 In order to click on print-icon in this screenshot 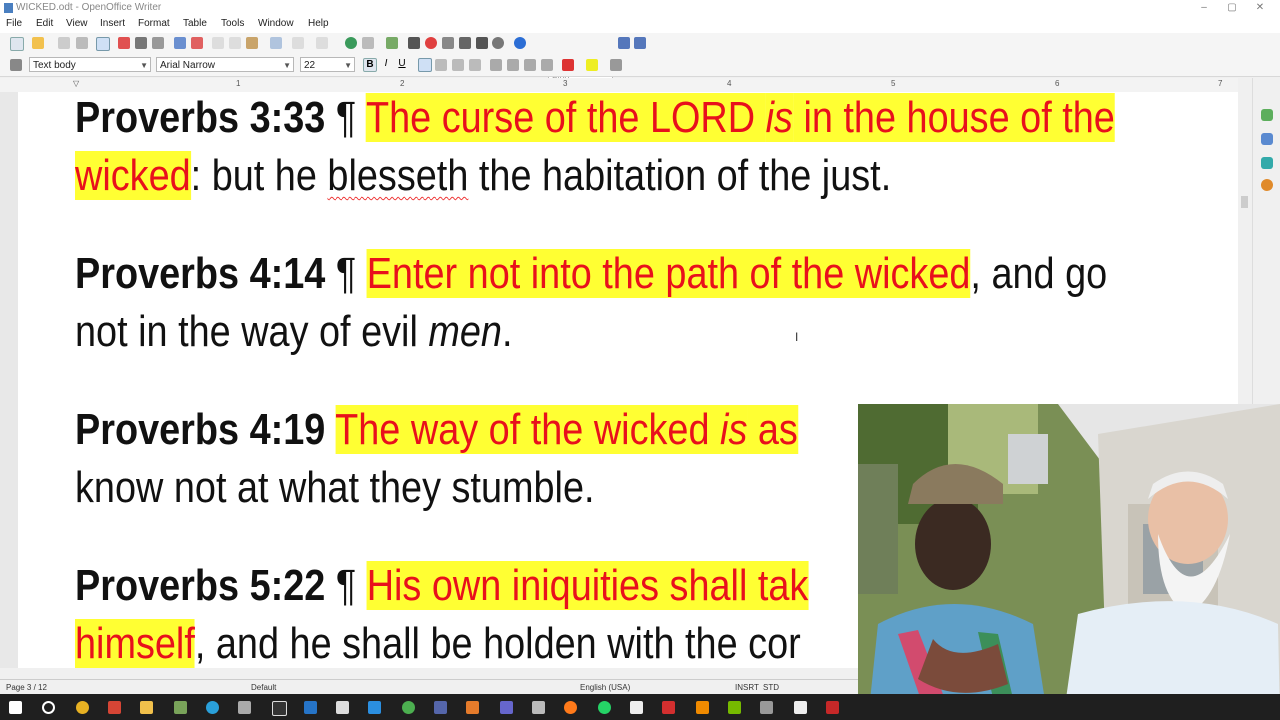, I will do `click(141, 43)`.